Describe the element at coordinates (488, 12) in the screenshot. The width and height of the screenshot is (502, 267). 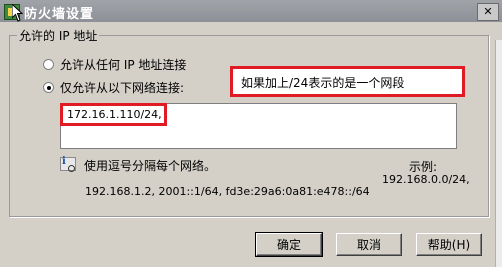
I see `close-button: ✕` at that location.